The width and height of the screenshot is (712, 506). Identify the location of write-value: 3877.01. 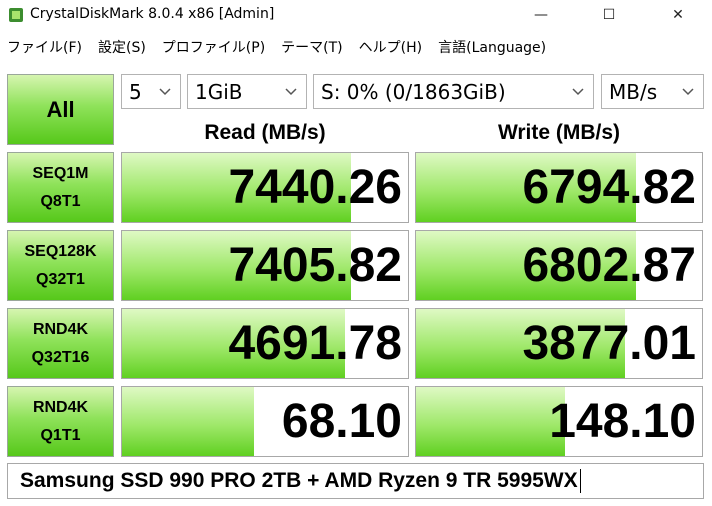
(609, 343).